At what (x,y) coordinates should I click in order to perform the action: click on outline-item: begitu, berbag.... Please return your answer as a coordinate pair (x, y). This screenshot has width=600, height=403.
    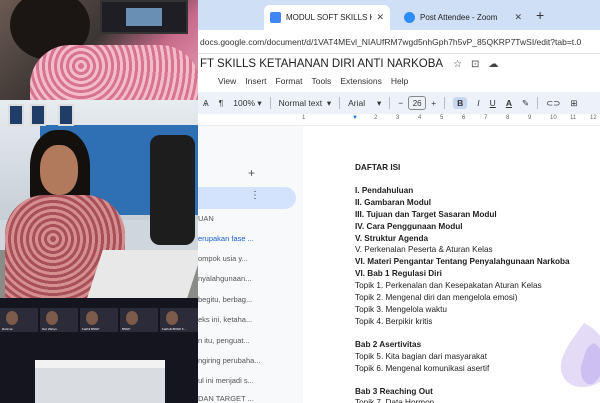
    Looking at the image, I should click on (225, 299).